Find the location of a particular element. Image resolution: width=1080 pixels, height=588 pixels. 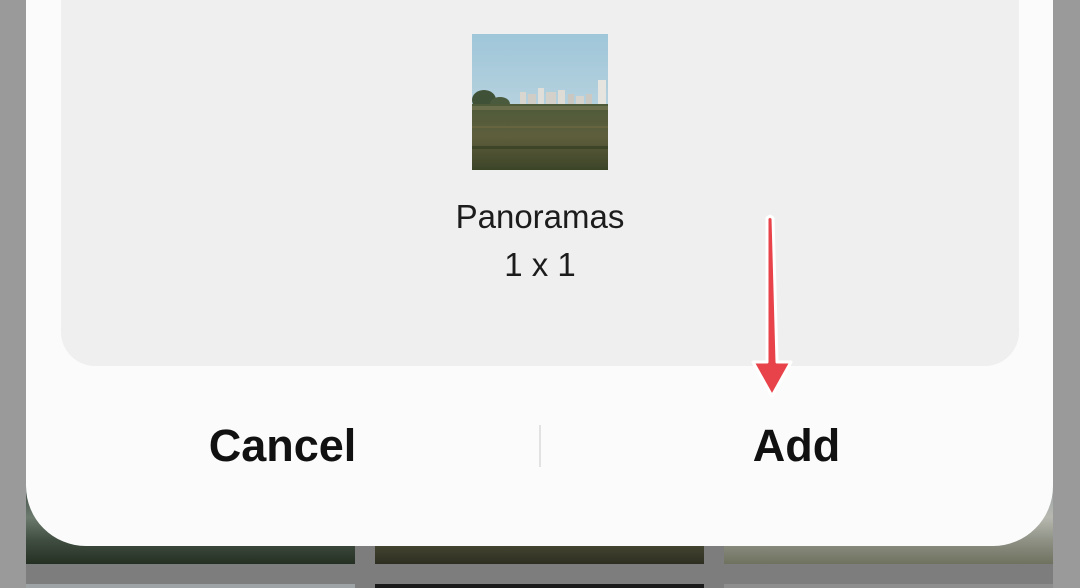

add-button: Add is located at coordinates (796, 446).